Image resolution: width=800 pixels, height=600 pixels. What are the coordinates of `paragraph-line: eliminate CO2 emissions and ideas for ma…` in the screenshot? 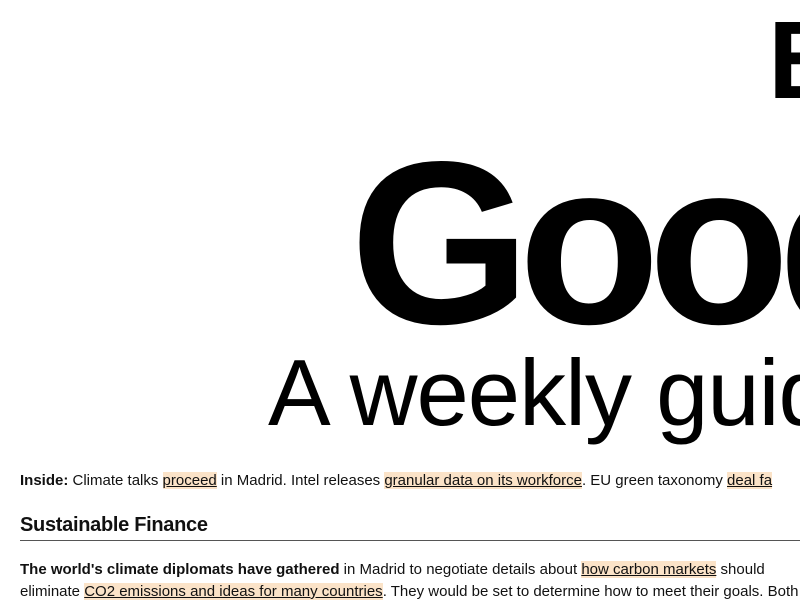 It's located at (410, 590).